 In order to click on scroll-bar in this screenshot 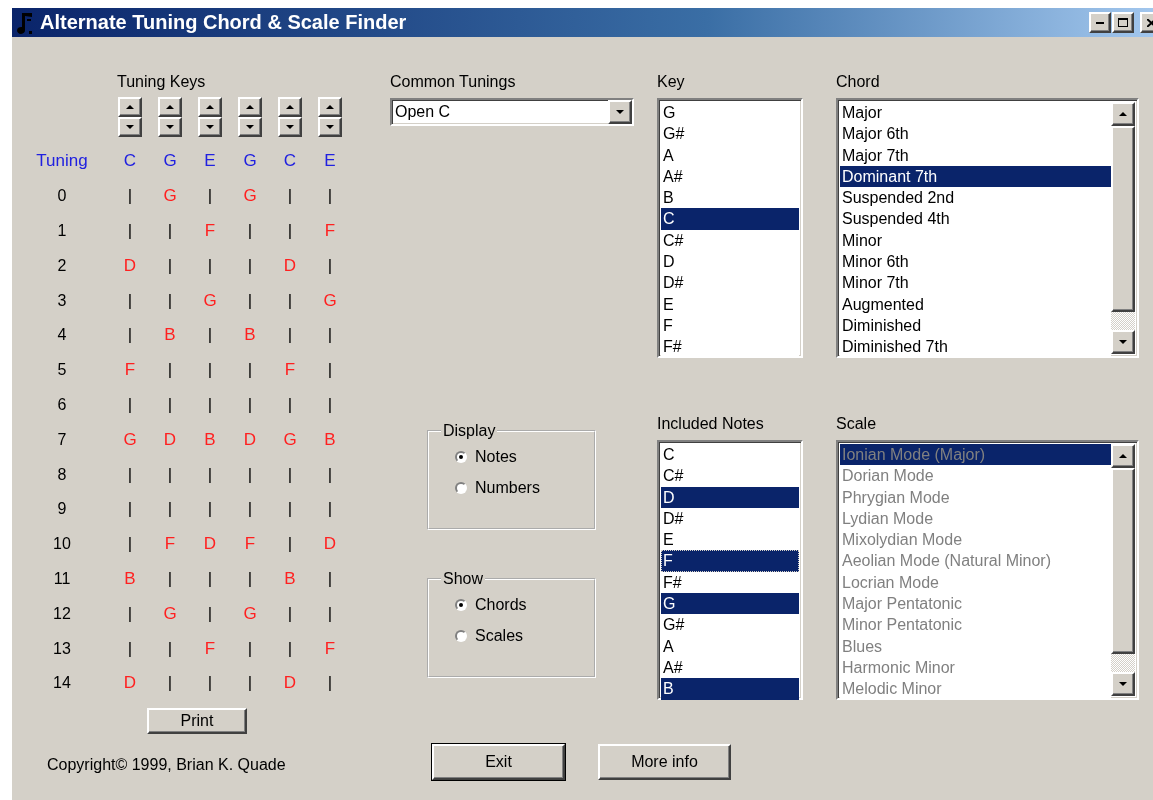, I will do `click(1123, 228)`.